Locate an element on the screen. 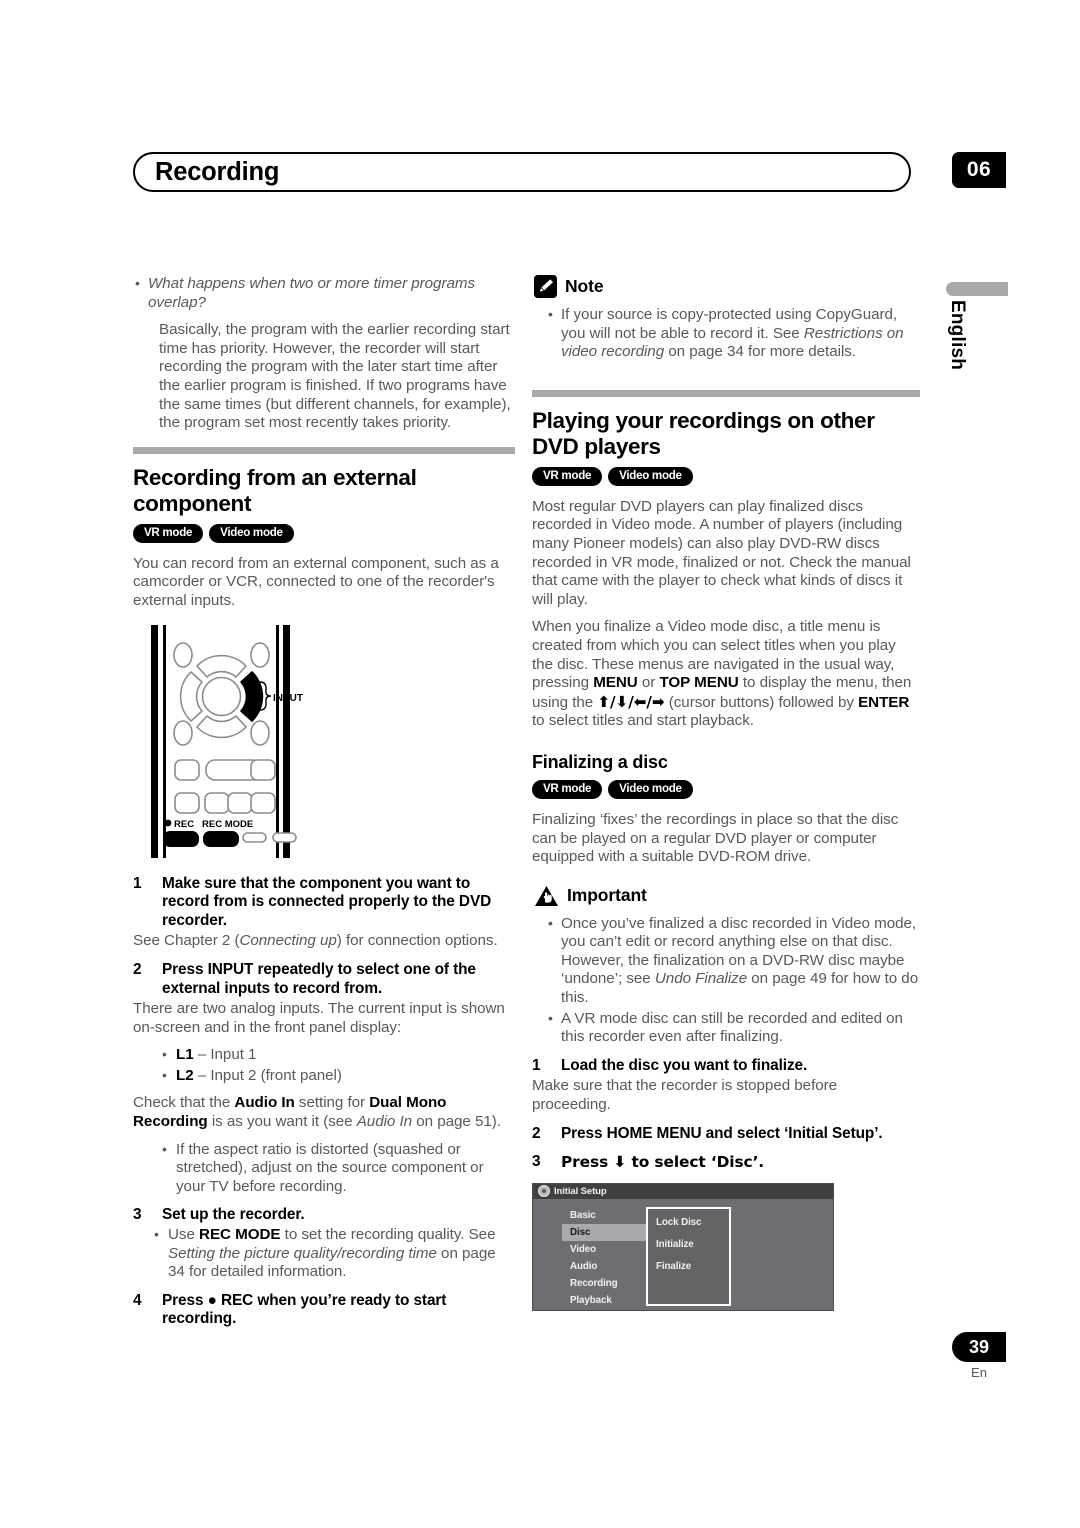  step-3-number: 3 is located at coordinates (137, 1215).